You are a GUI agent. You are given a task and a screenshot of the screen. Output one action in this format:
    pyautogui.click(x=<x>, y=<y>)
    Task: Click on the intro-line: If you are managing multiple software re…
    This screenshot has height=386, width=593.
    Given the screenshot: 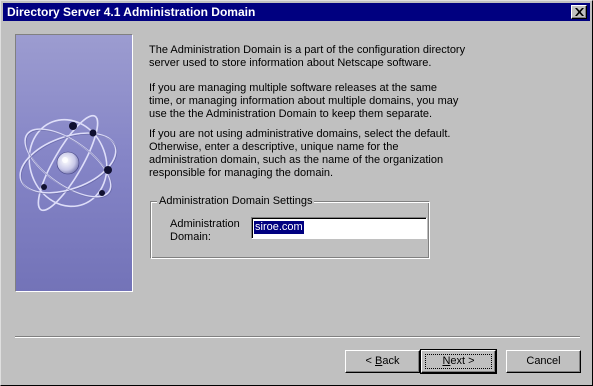 What is the action you would take?
    pyautogui.click(x=293, y=88)
    